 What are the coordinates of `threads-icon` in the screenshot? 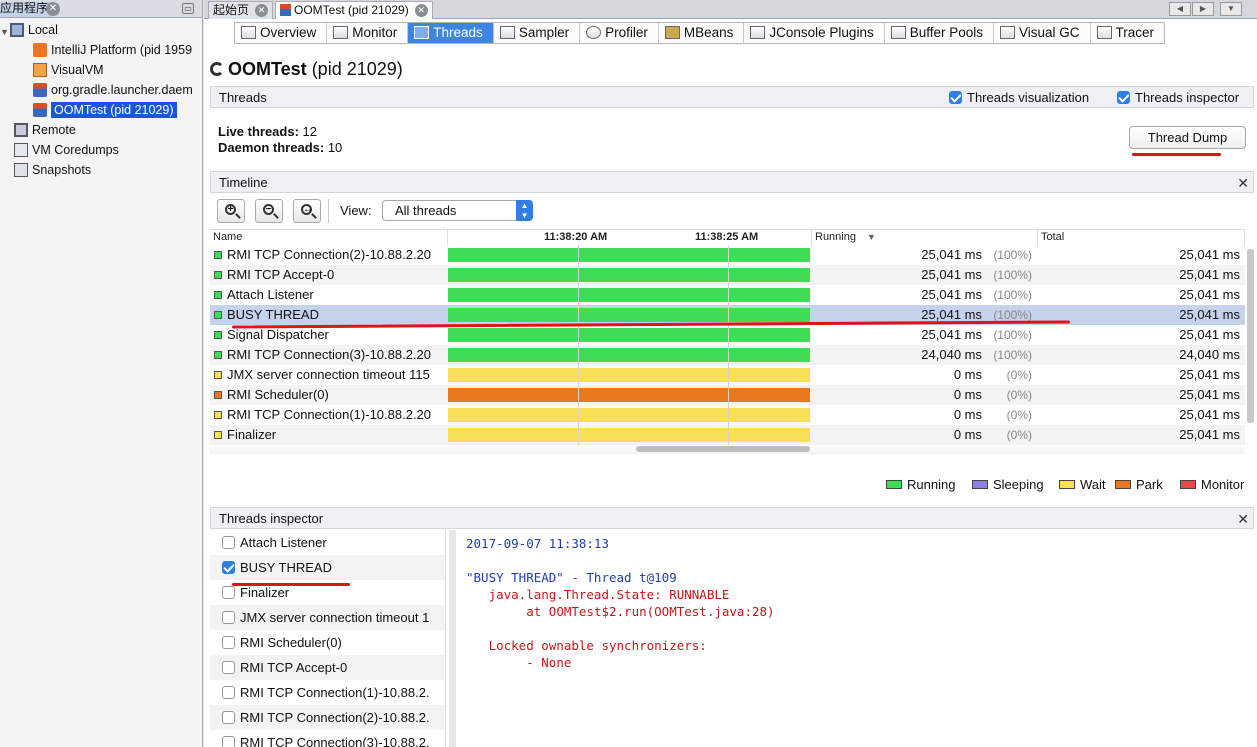 It's located at (422, 32).